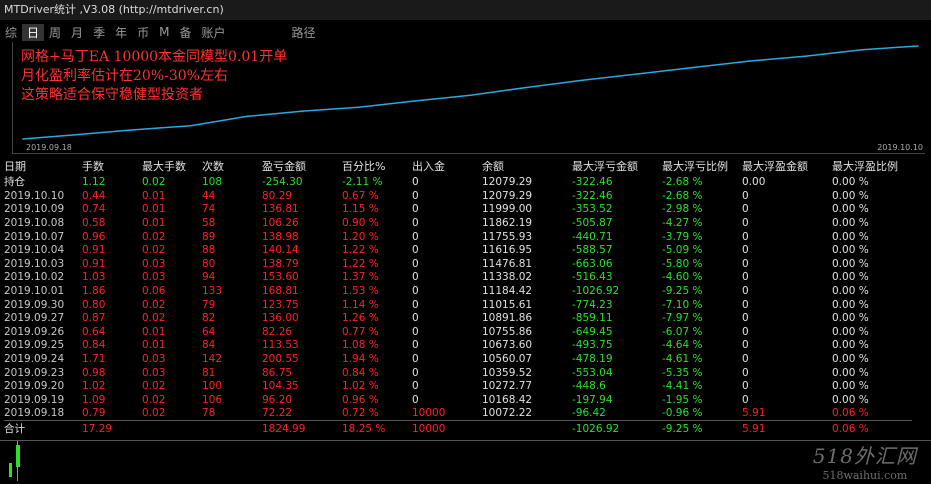 The image size is (931, 484). What do you see at coordinates (280, 304) in the screenshot?
I see `cell-盈亏金额: 123.75` at bounding box center [280, 304].